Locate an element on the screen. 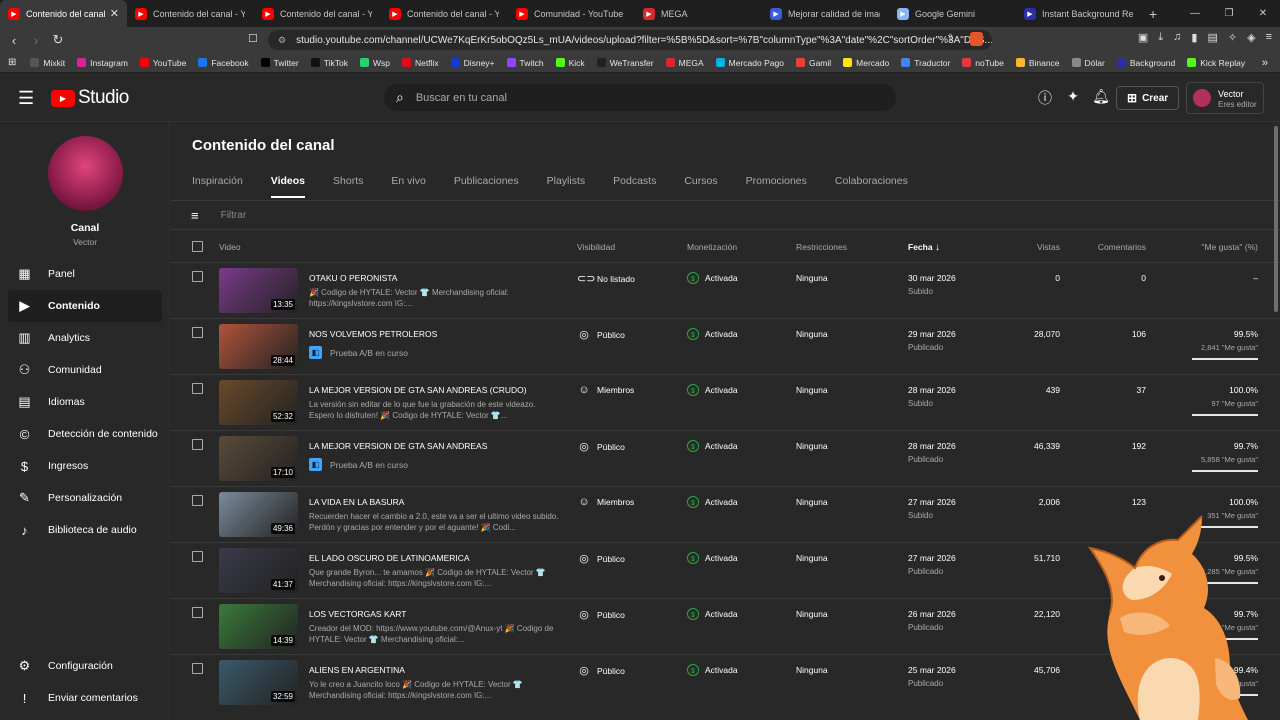 This screenshot has width=1280, height=720. tab-promociones: Promociones is located at coordinates (776, 186).